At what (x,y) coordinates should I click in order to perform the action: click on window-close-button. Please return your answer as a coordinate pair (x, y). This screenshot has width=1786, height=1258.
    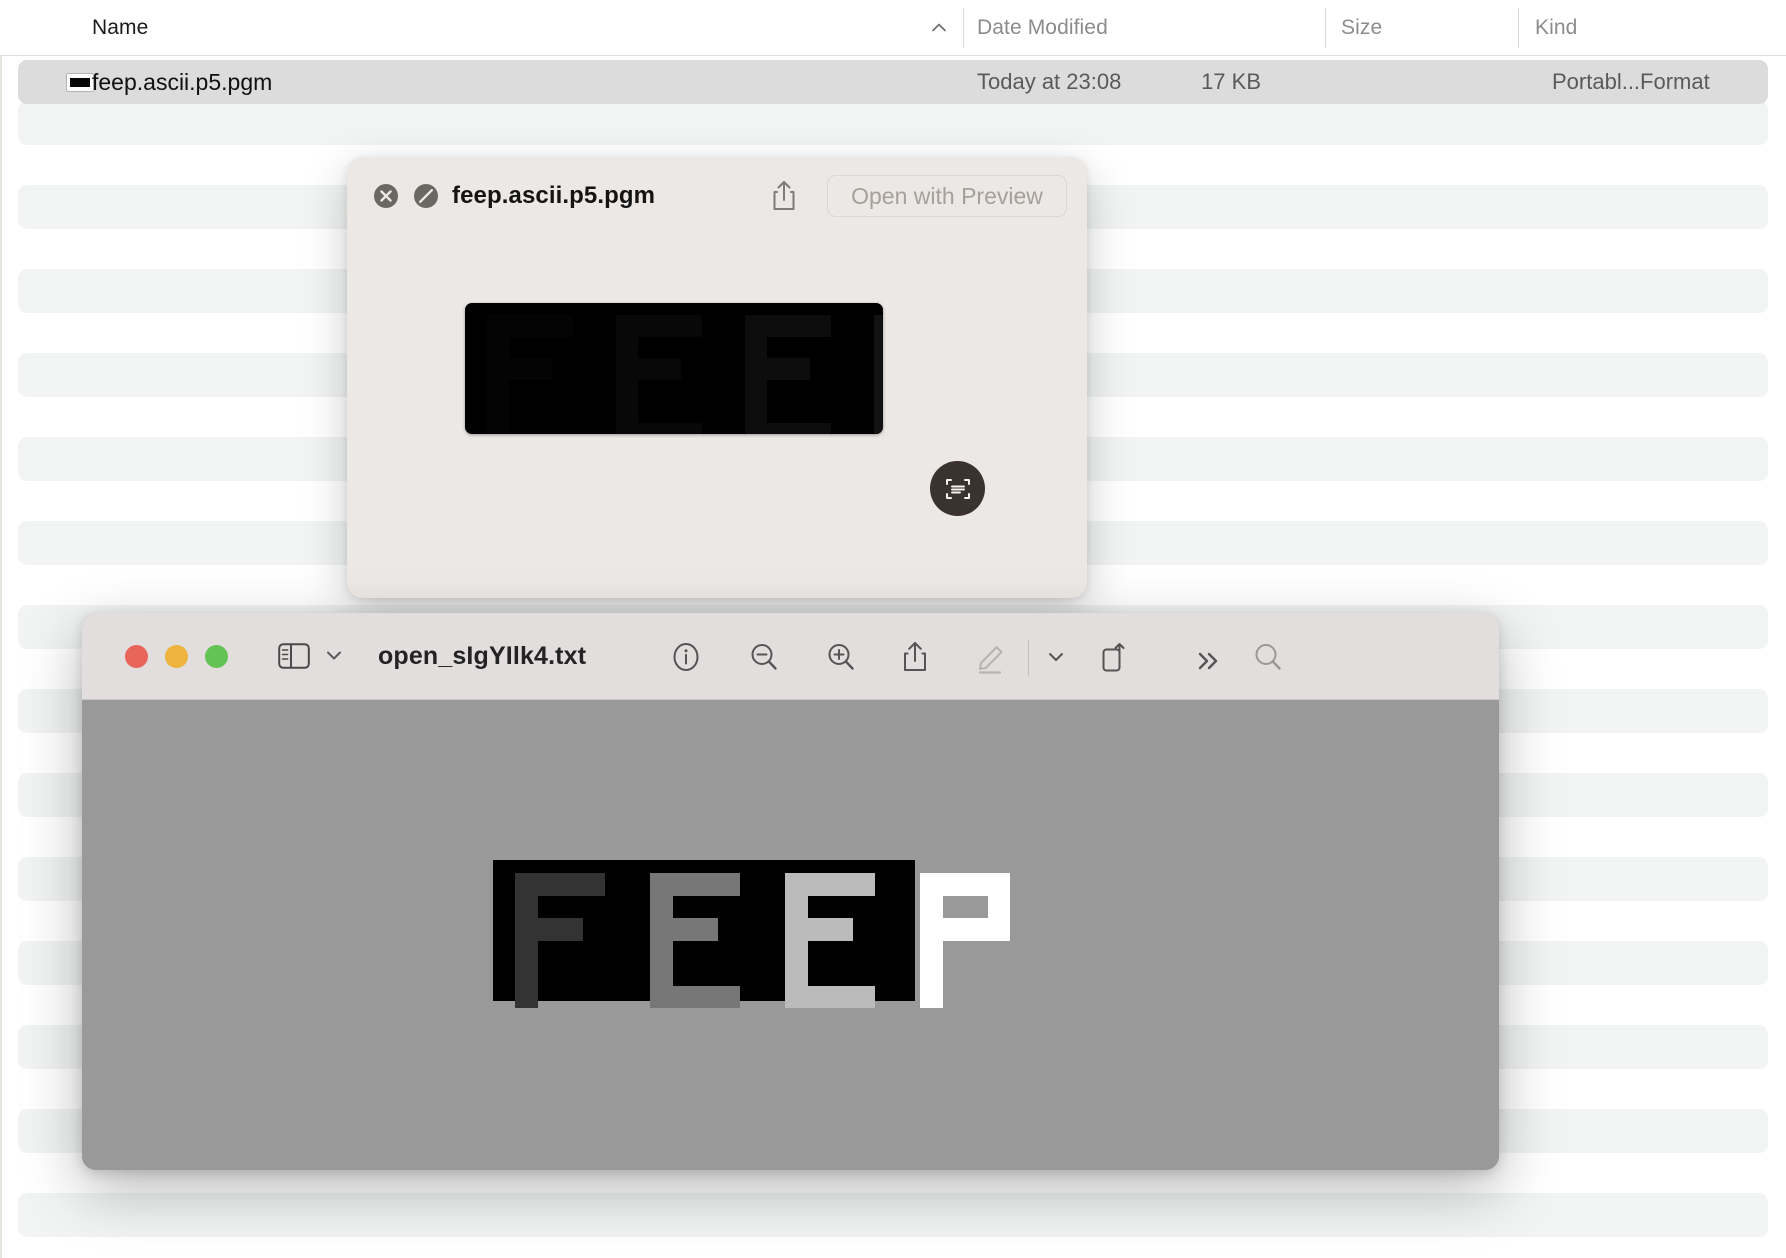
    Looking at the image, I should click on (136, 656).